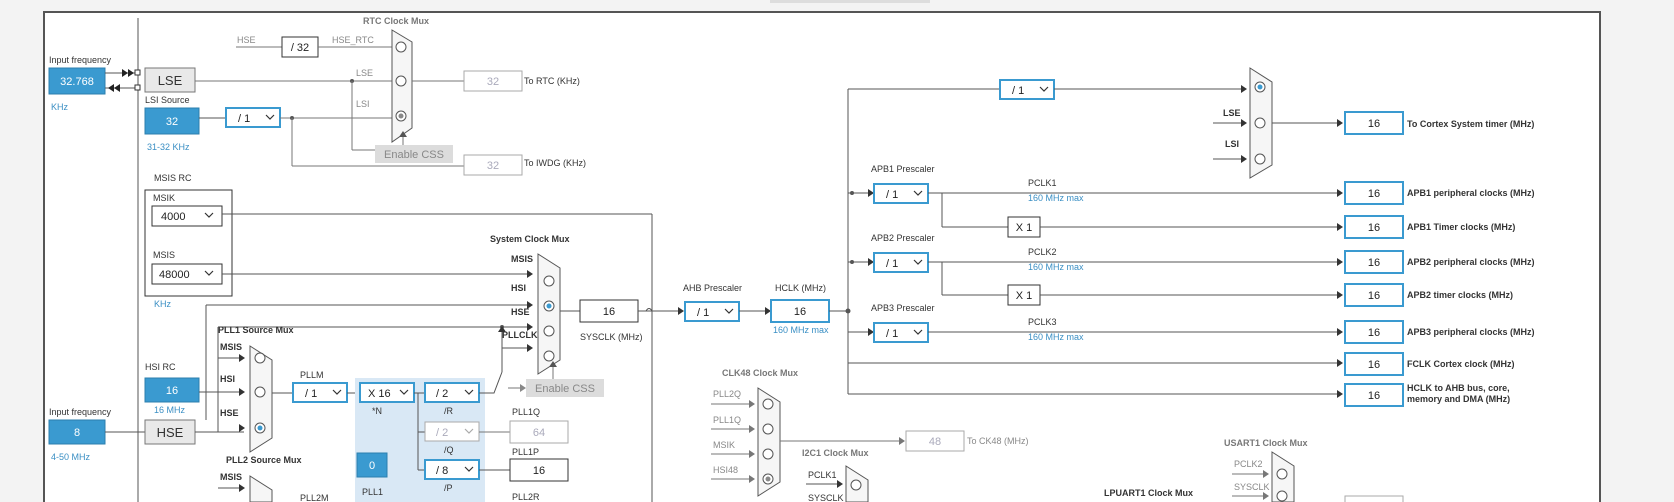 The width and height of the screenshot is (1674, 502). What do you see at coordinates (525, 452) in the screenshot?
I see `pll1p-label: PLL1P` at bounding box center [525, 452].